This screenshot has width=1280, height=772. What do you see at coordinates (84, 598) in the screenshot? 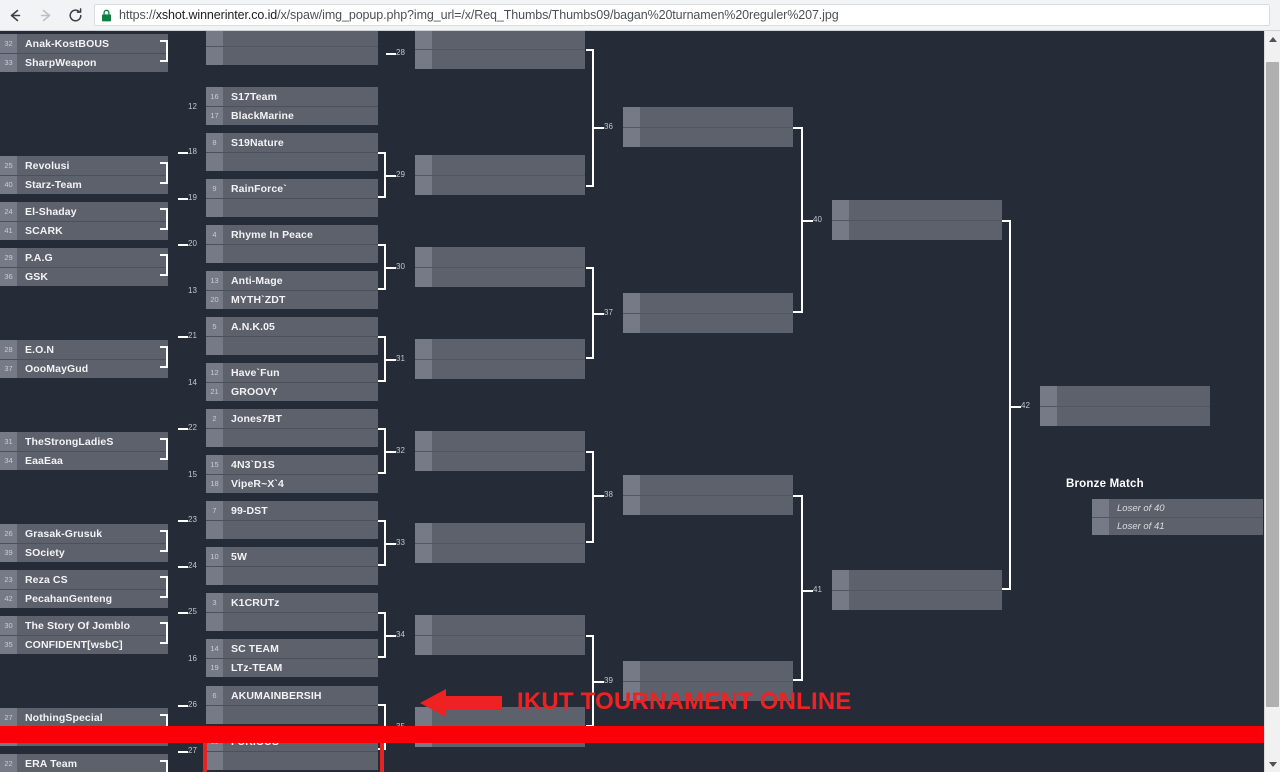
I see `bracket-slot: 42 PecahanGenteng` at bounding box center [84, 598].